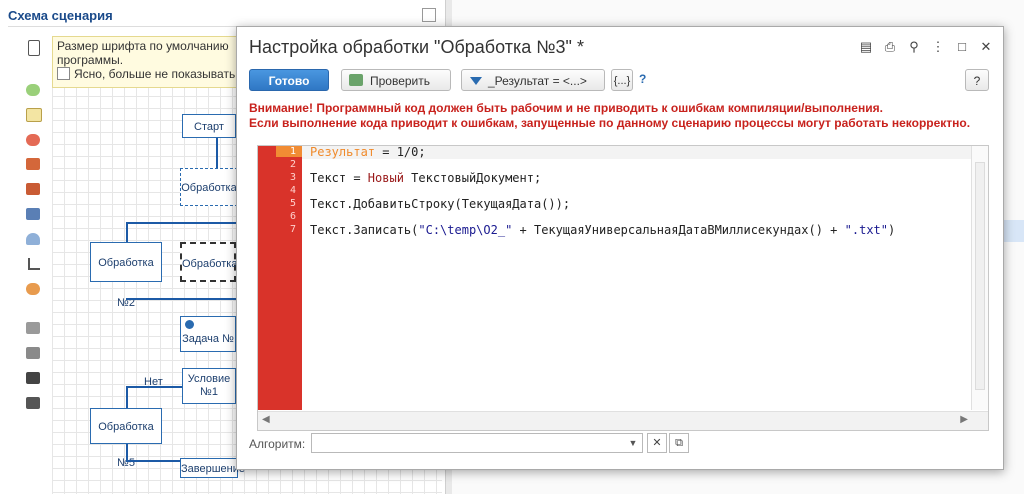 The width and height of the screenshot is (1024, 494). I want to click on code-line-5: Текст.ДобавитьСтроку(ТекущаяДата());, so click(440, 204).